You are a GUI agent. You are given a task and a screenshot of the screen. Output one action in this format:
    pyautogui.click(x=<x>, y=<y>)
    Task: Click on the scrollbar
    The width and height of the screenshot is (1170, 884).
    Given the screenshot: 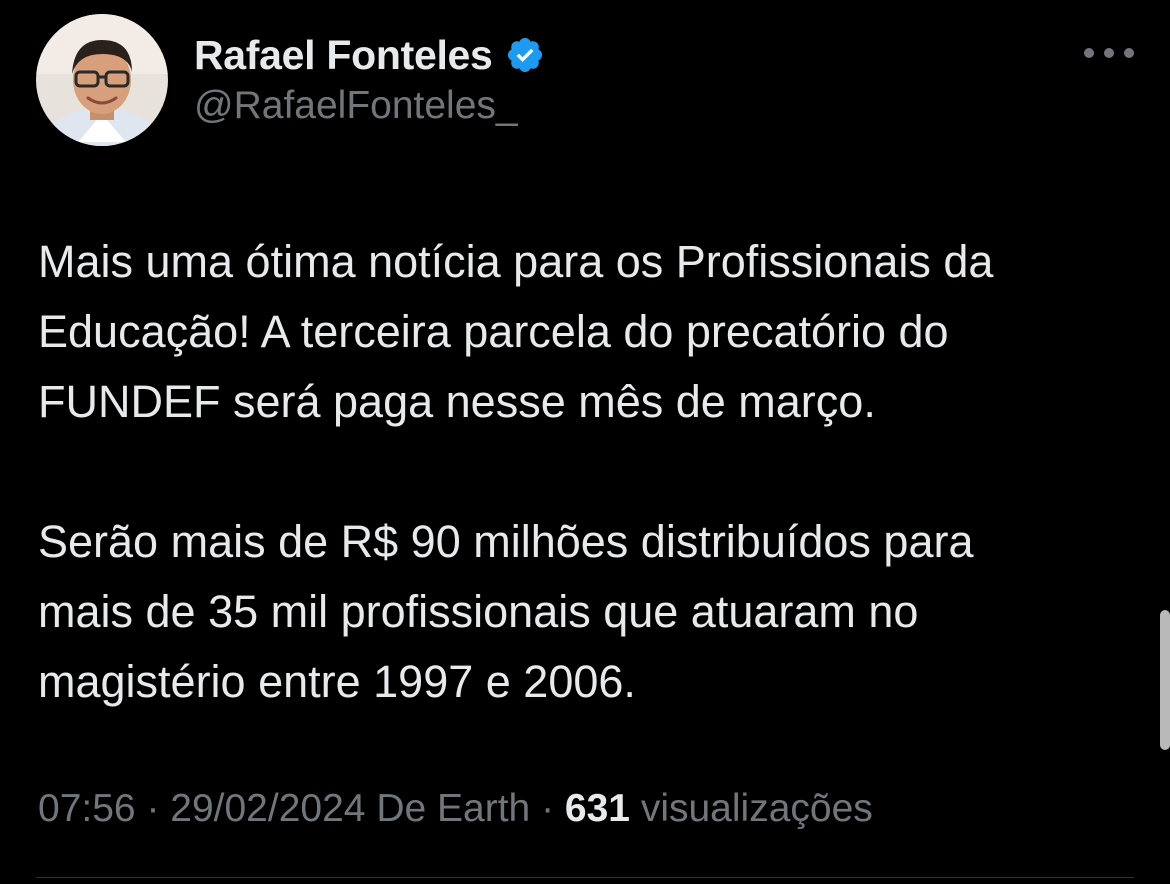 What is the action you would take?
    pyautogui.click(x=1165, y=680)
    